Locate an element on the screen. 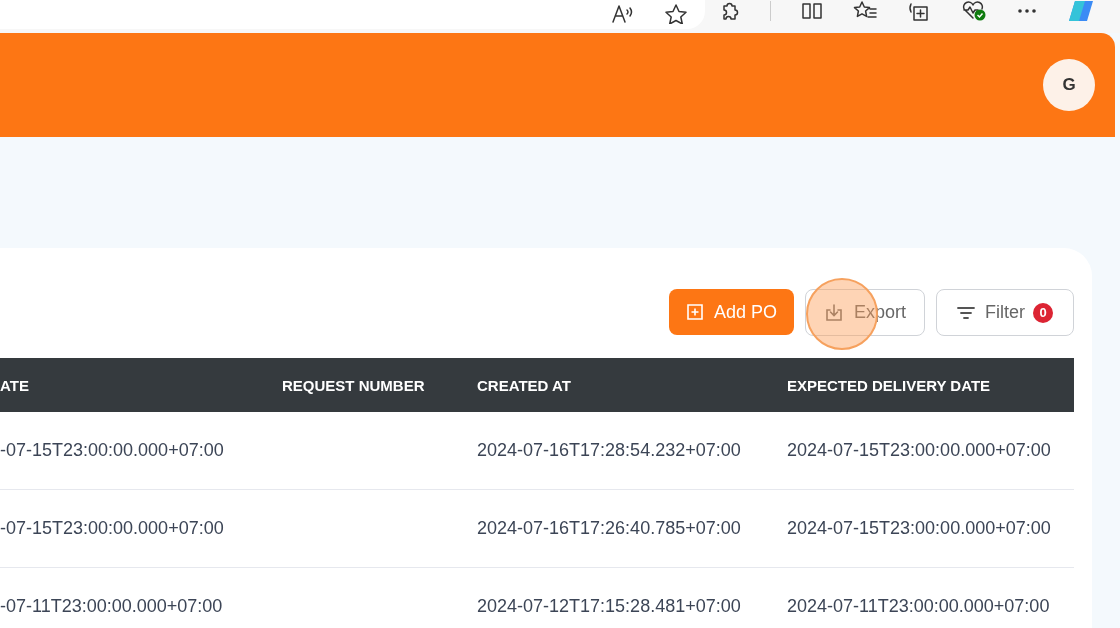  table-cell: -07-11T23:00:00.000+07:00 is located at coordinates (111, 606).